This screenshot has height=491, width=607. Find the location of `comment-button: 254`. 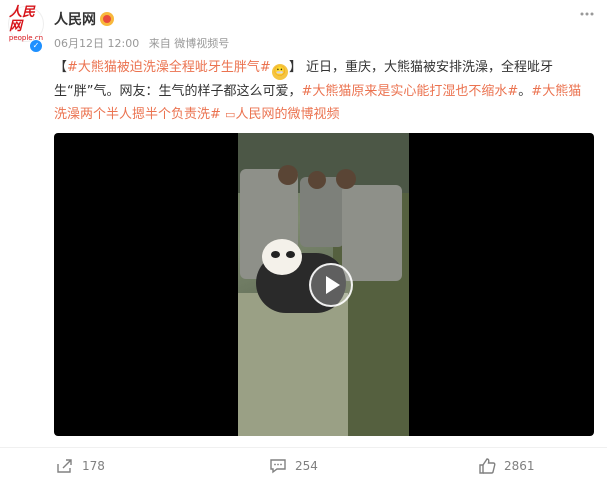

comment-button: 254 is located at coordinates (293, 466).